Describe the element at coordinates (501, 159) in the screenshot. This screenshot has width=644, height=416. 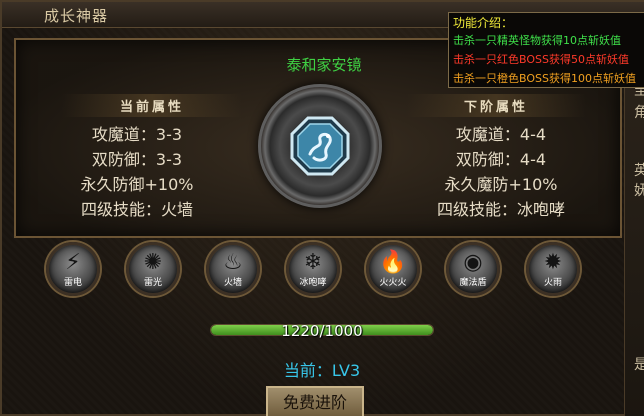
I see `next-attr-line: 双防御：4-4` at that location.